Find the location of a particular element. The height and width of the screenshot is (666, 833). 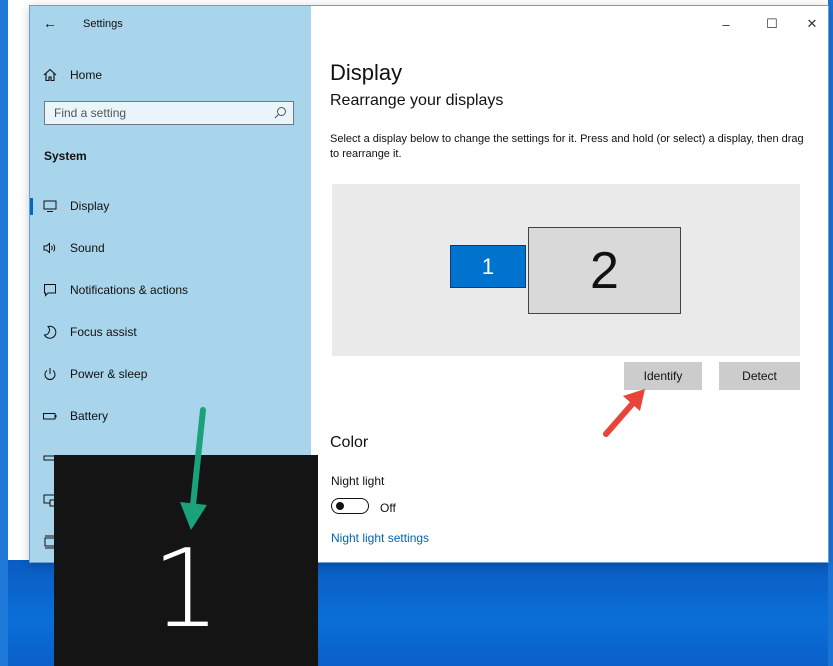

display-2-tile: 2 is located at coordinates (604, 270).